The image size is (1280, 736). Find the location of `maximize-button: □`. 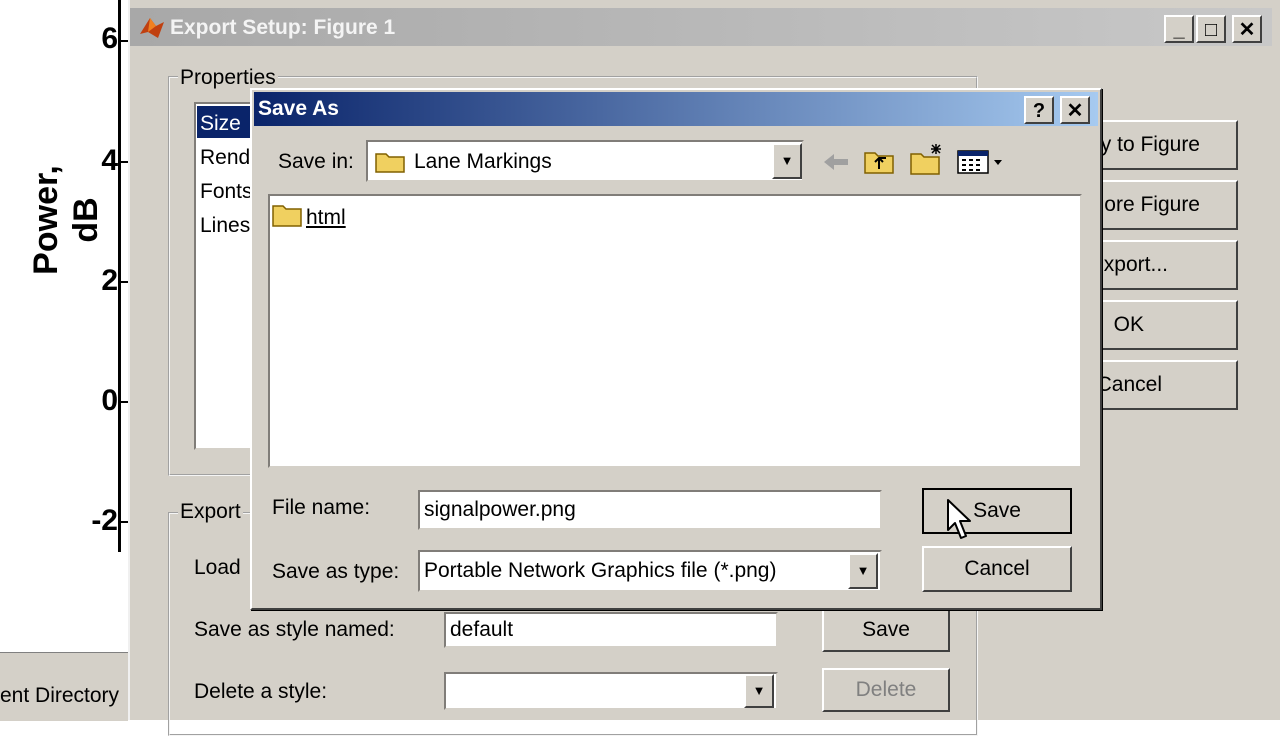

maximize-button: □ is located at coordinates (1211, 29).